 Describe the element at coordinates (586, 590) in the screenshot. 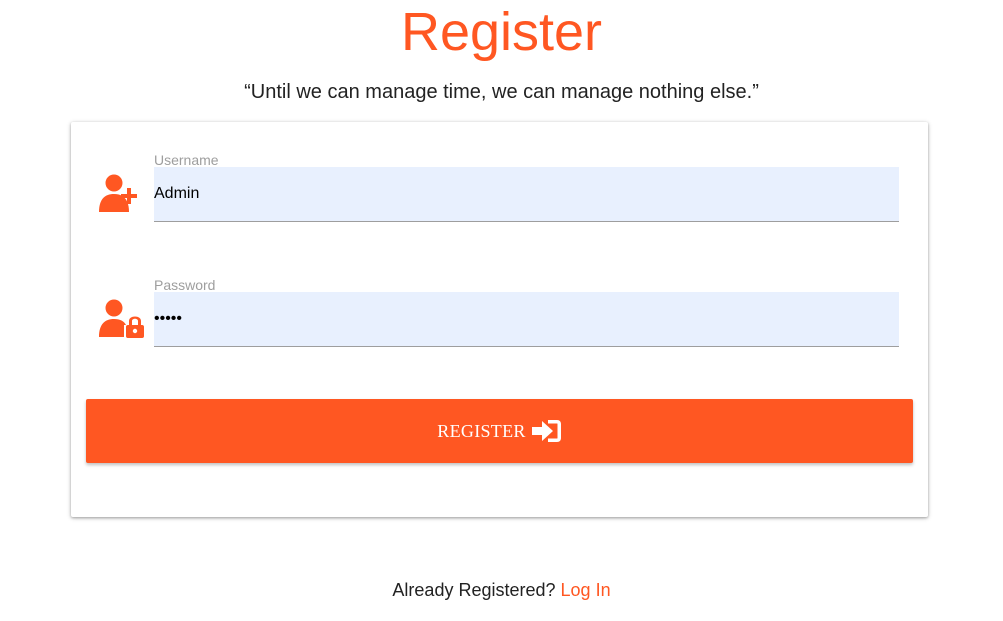

I see `login-link: Log In` at that location.